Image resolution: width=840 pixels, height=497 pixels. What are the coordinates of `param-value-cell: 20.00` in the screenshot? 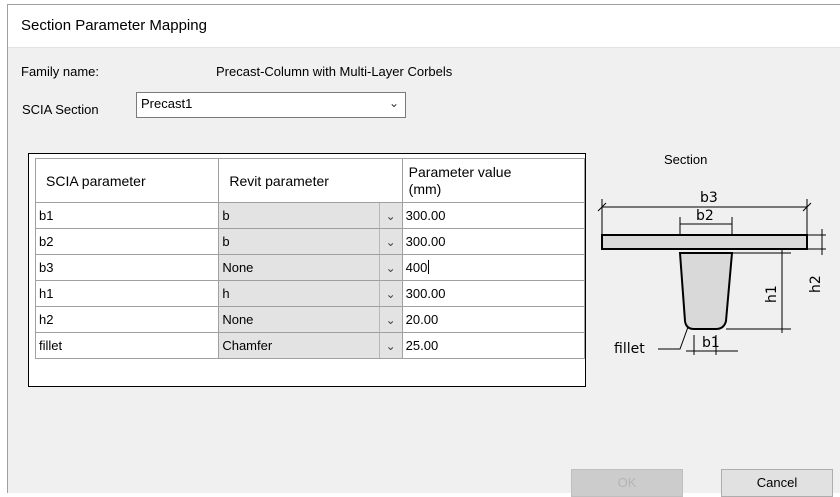 It's located at (493, 319).